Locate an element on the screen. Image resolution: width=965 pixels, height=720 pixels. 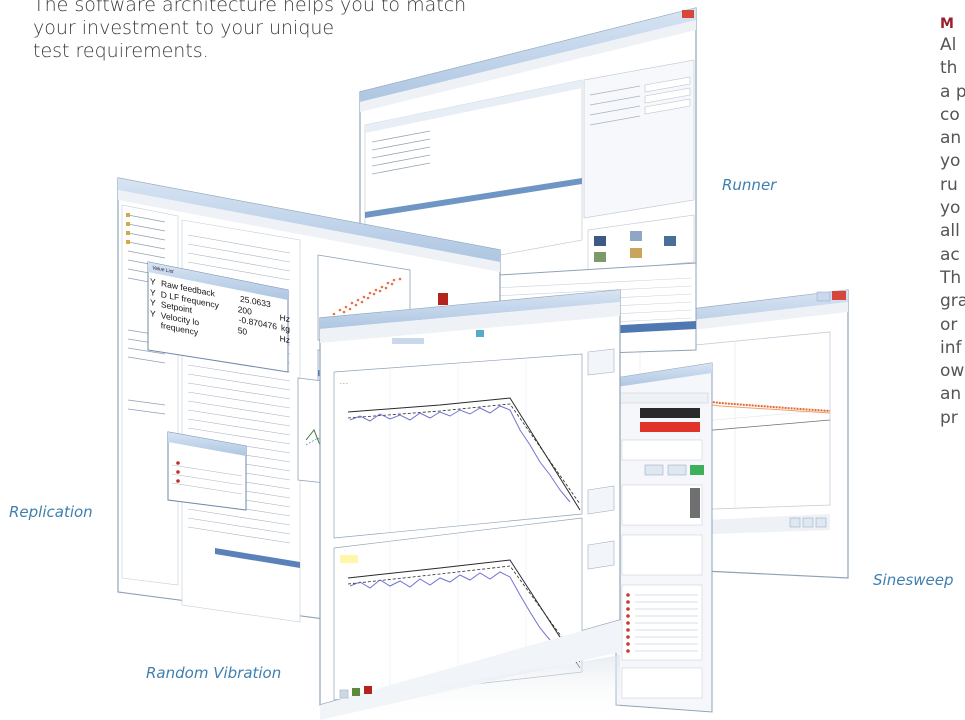
caption-runner: Runner is located at coordinates (749, 185).